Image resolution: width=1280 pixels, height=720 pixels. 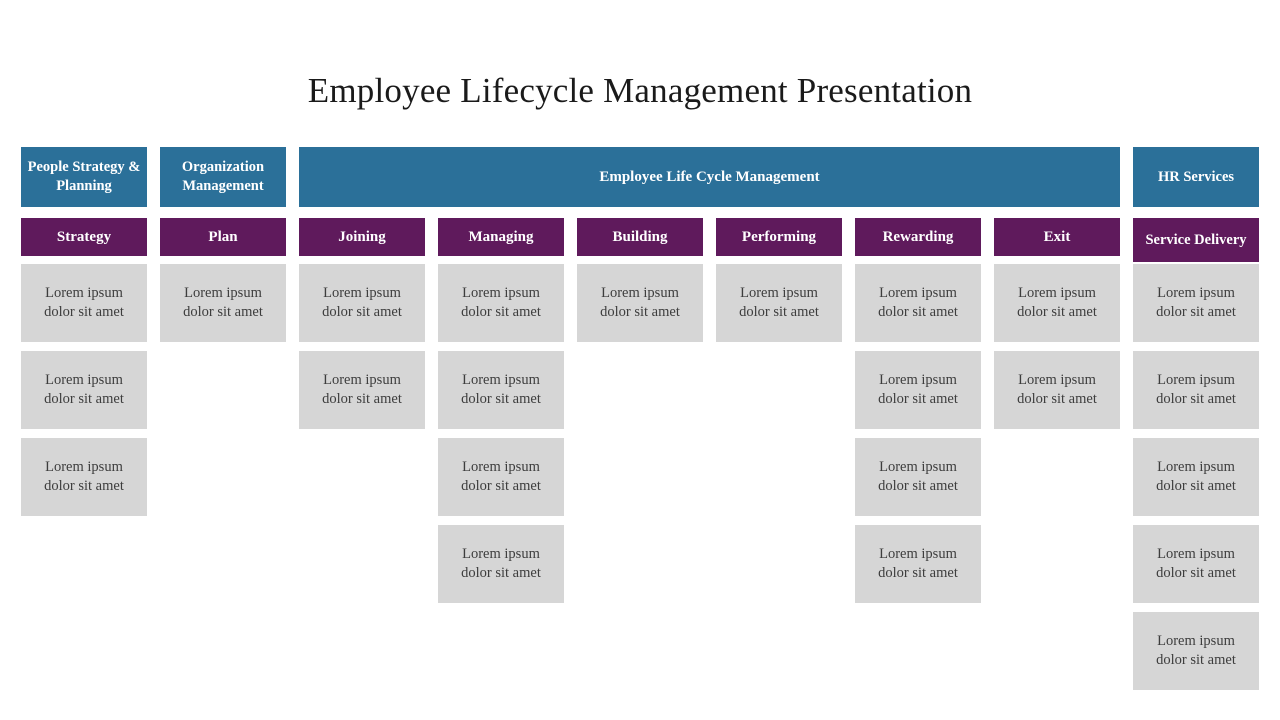 I want to click on stage-header-label: Exit, so click(x=1057, y=236).